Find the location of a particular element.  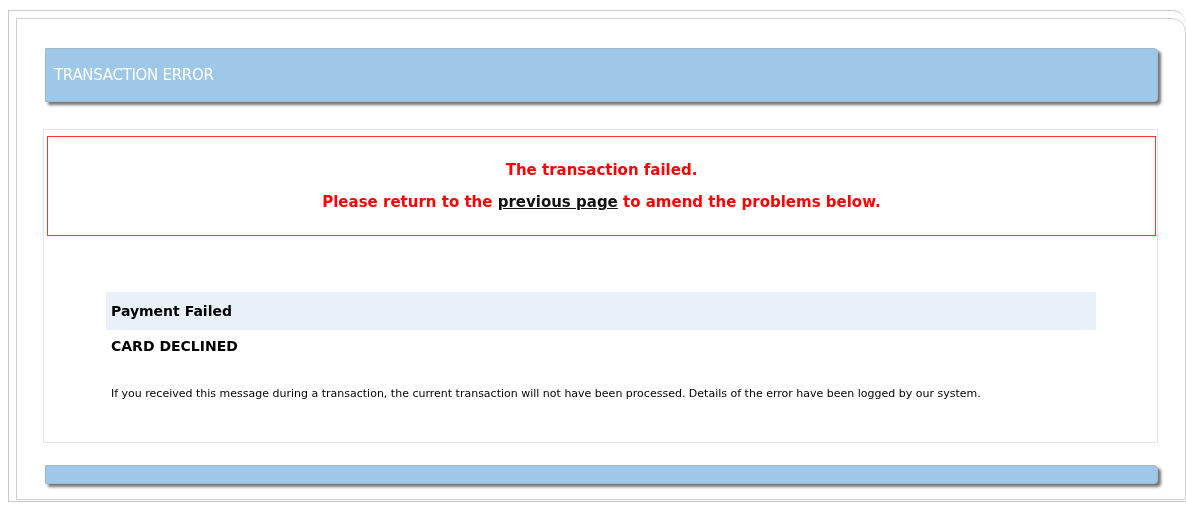

page-title: TRANSACTION ERROR is located at coordinates (134, 75).